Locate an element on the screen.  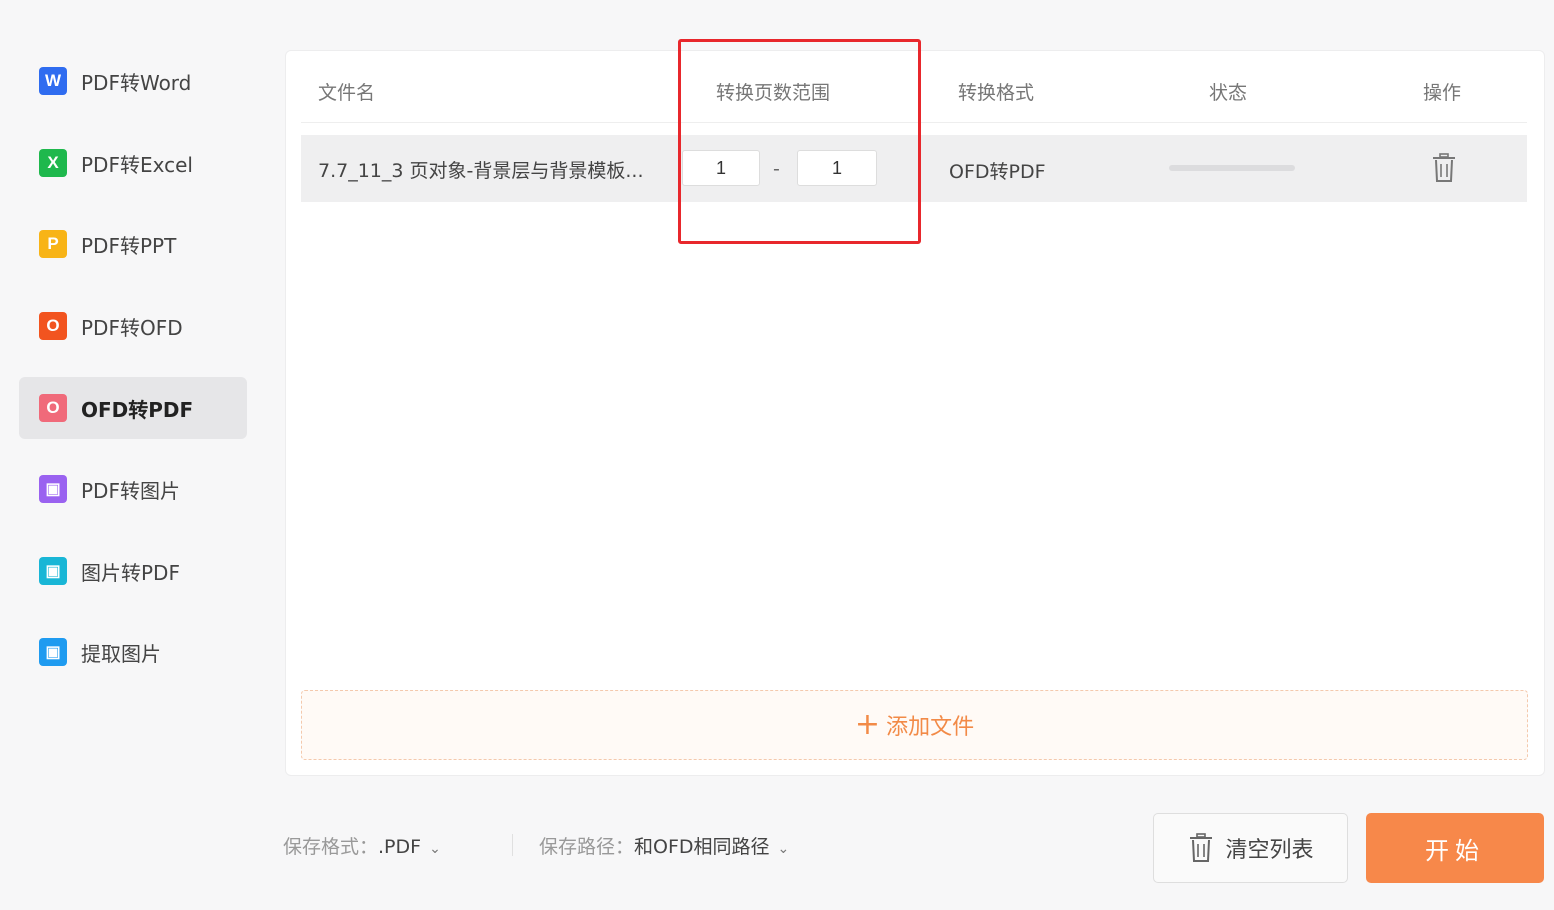
bottom-divider is located at coordinates (512, 845).